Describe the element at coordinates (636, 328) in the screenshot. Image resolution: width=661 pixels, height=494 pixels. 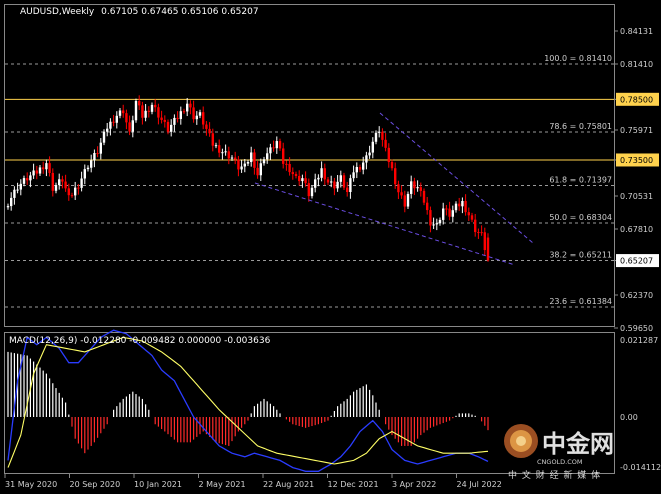
I see `price-label: 0.59650` at that location.